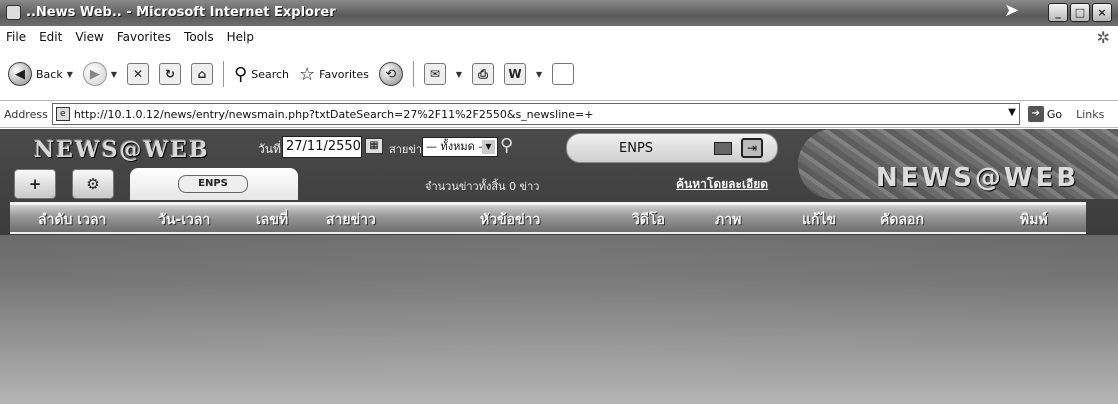 This screenshot has height=404, width=1118. I want to click on user-card-icon, so click(723, 148).